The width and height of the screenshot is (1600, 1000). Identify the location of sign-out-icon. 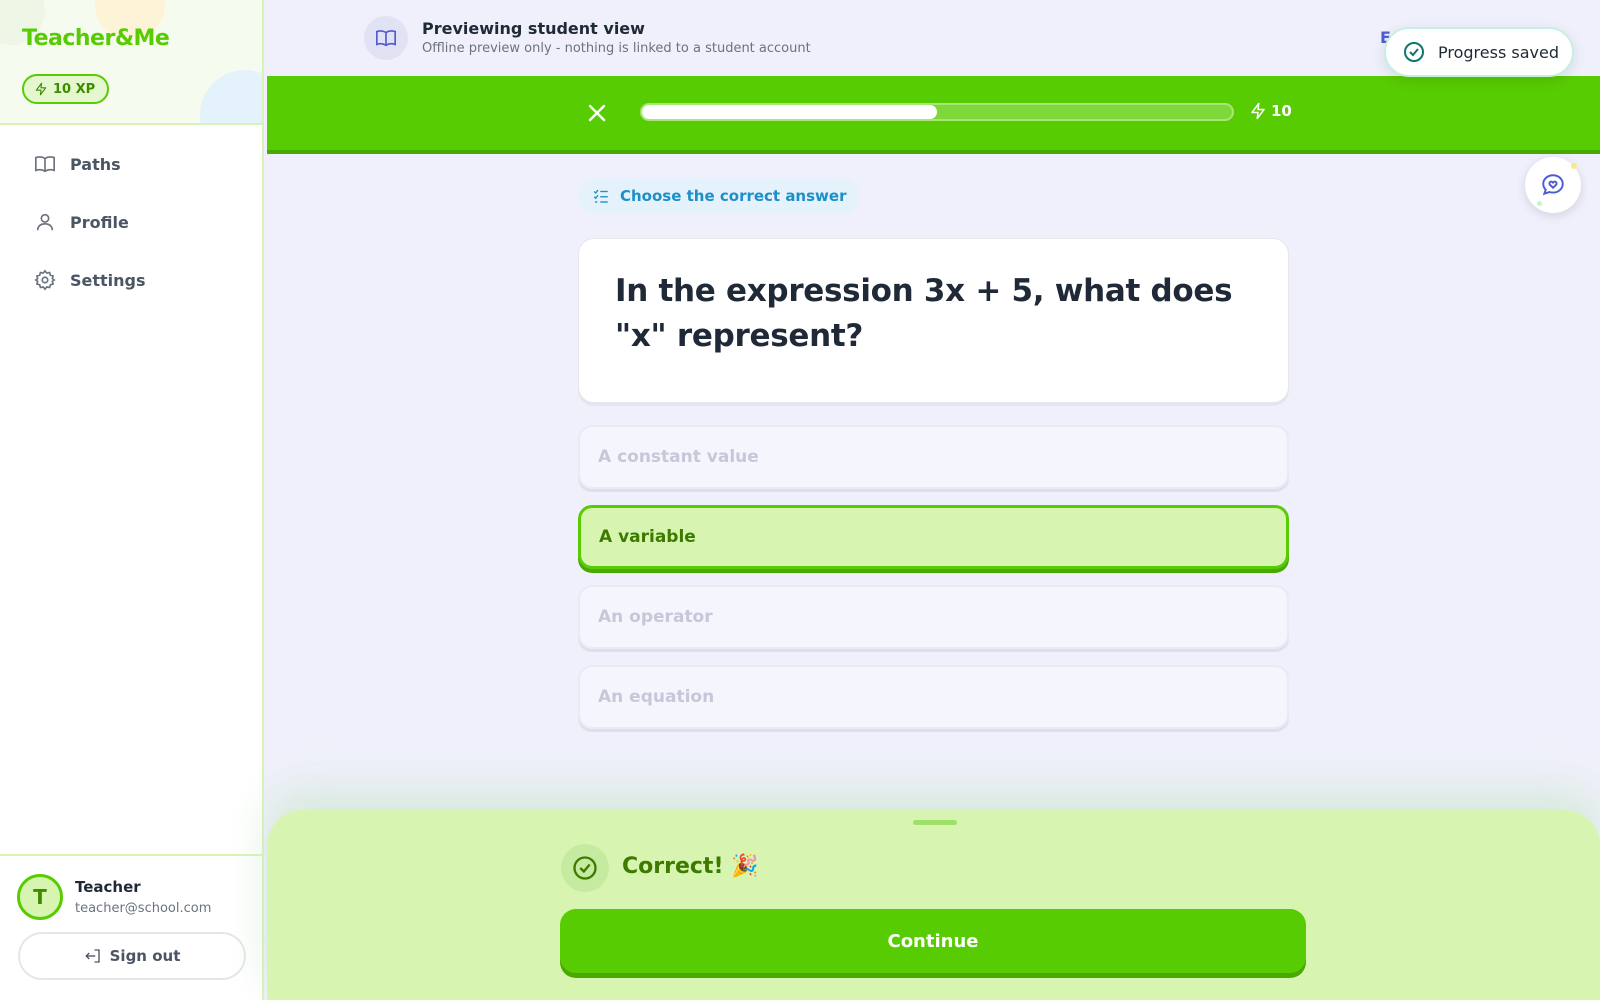
(92, 956).